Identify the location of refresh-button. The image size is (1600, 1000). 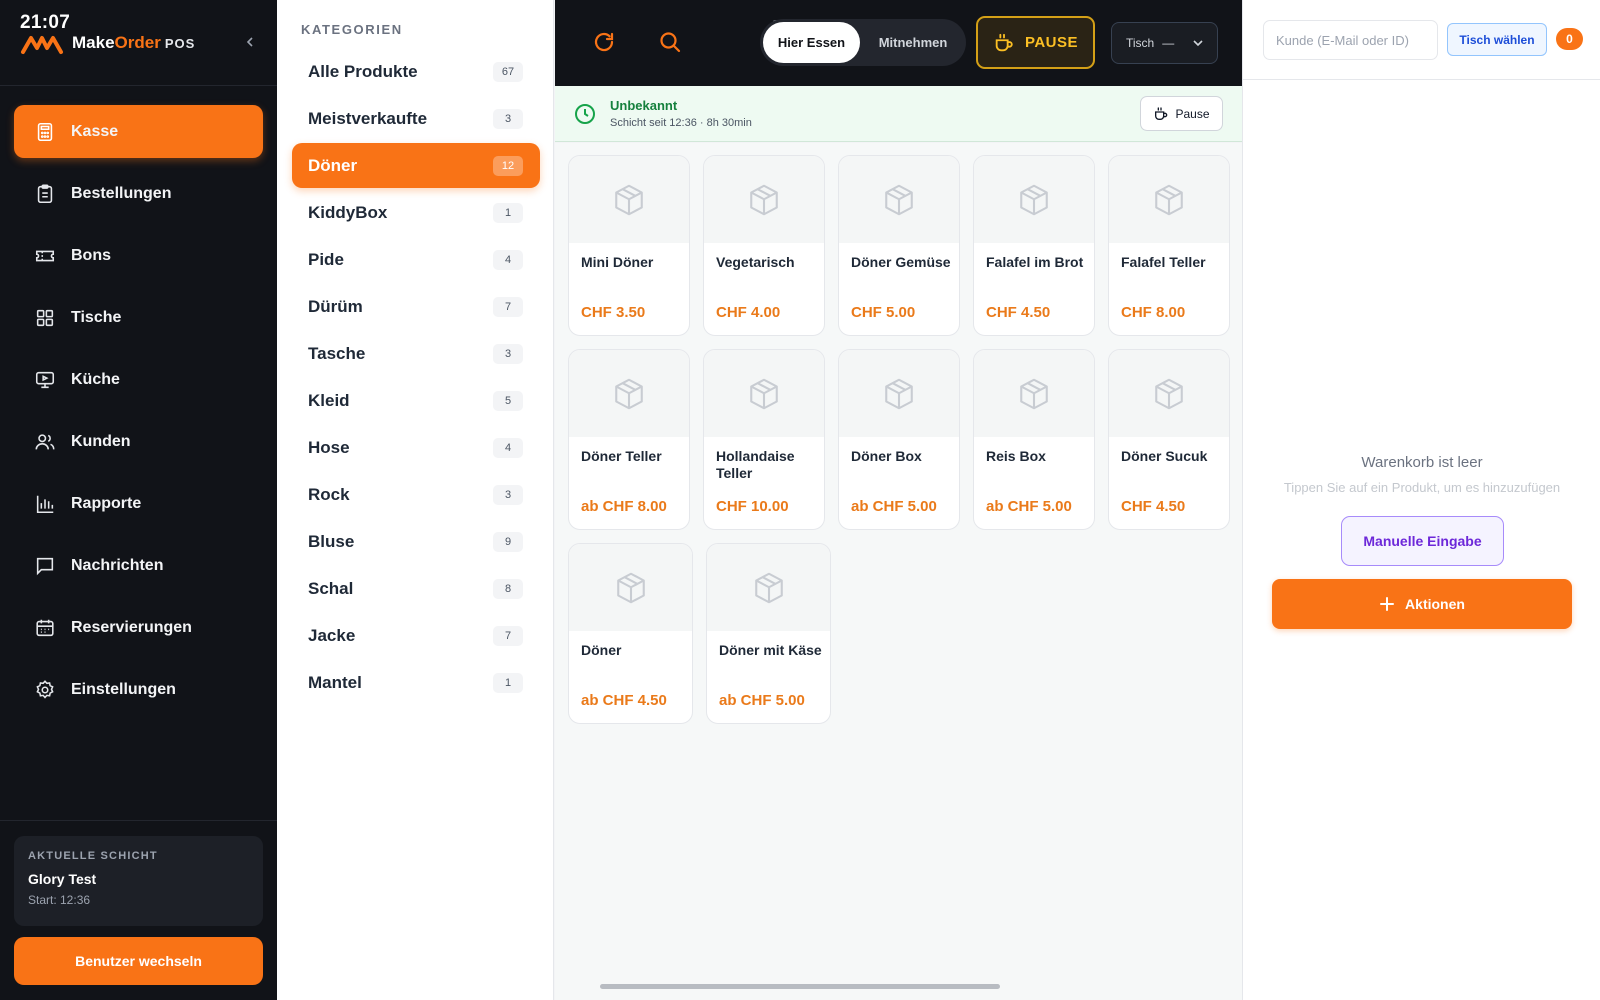
(604, 42).